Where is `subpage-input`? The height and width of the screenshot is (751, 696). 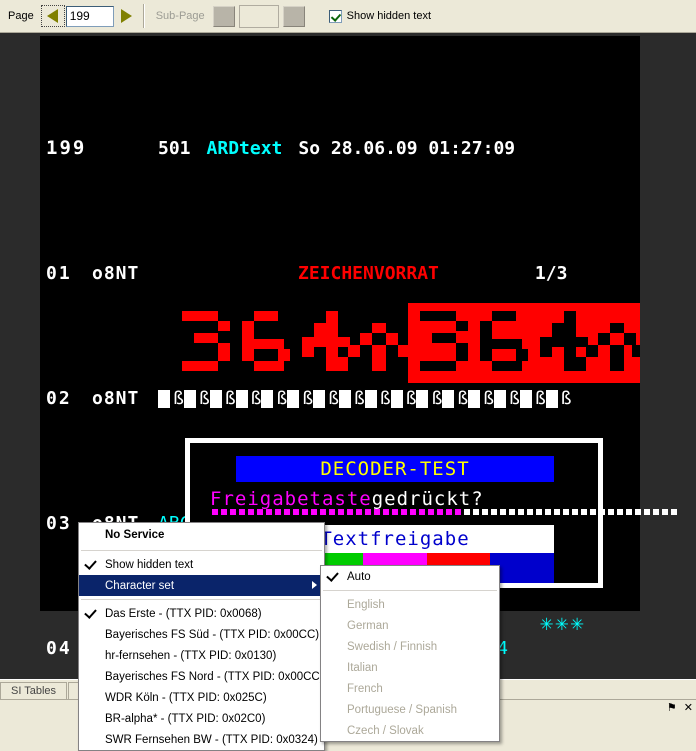
subpage-input is located at coordinates (258, 16).